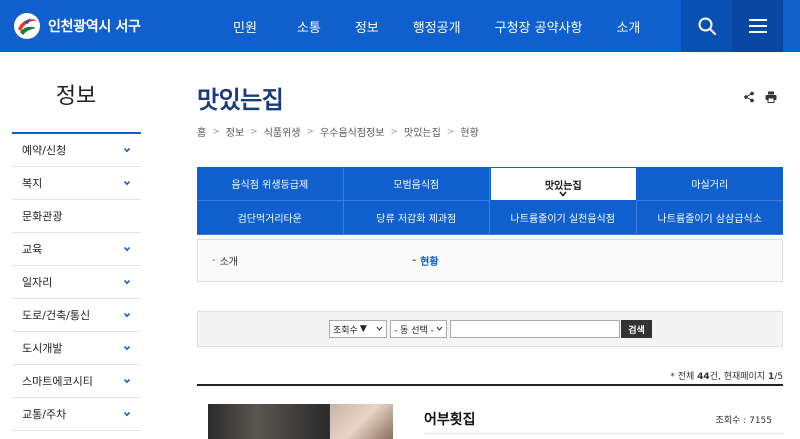 The image size is (800, 439). What do you see at coordinates (282, 131) in the screenshot?
I see `breadcrumb-item: 식품위생` at bounding box center [282, 131].